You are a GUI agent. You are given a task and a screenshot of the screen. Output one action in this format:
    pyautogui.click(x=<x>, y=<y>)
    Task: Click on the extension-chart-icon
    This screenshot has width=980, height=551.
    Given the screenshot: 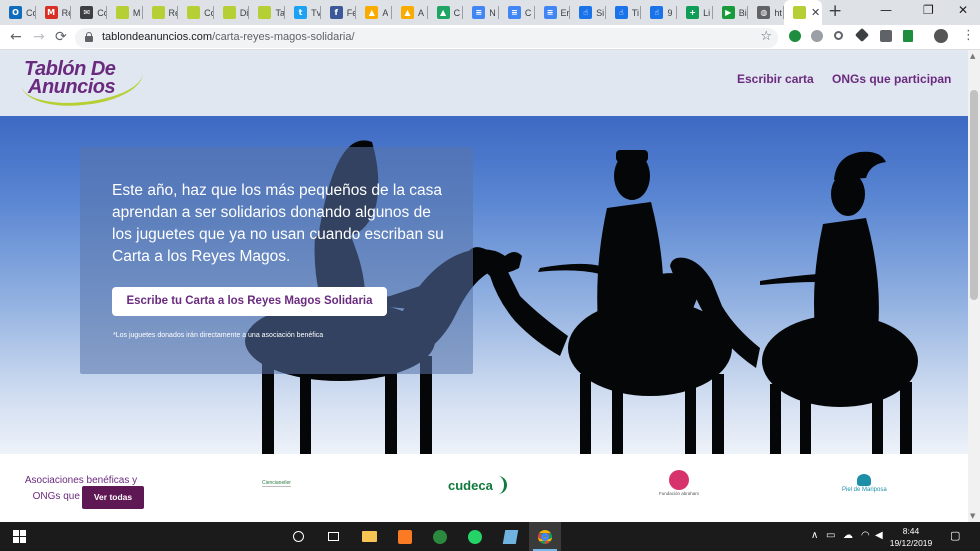 What is the action you would take?
    pyautogui.click(x=908, y=36)
    